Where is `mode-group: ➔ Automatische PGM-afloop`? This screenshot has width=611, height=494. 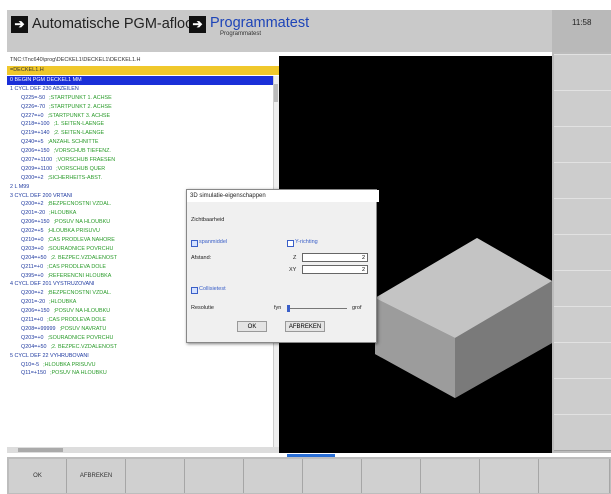 mode-group: ➔ Automatische PGM-afloop is located at coordinates (106, 24).